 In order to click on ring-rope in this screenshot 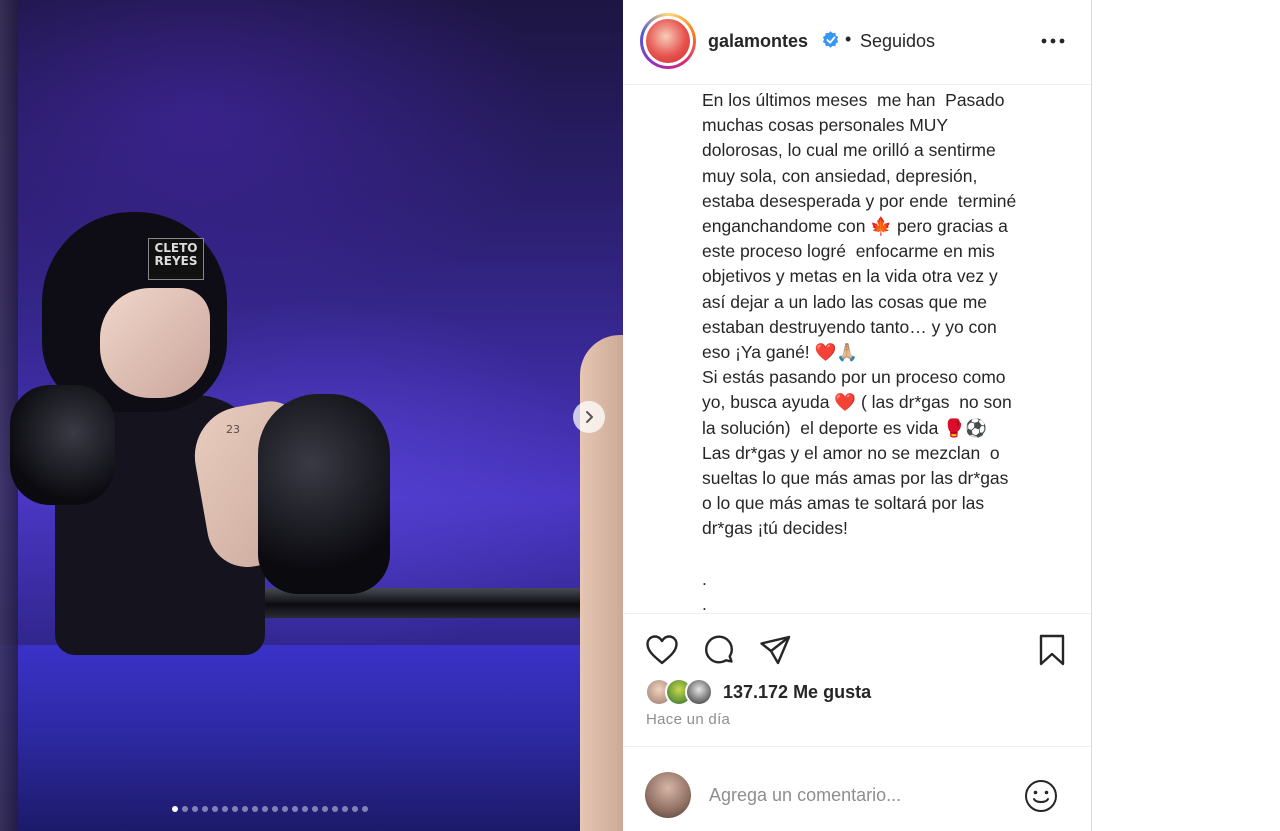, I will do `click(421, 603)`.